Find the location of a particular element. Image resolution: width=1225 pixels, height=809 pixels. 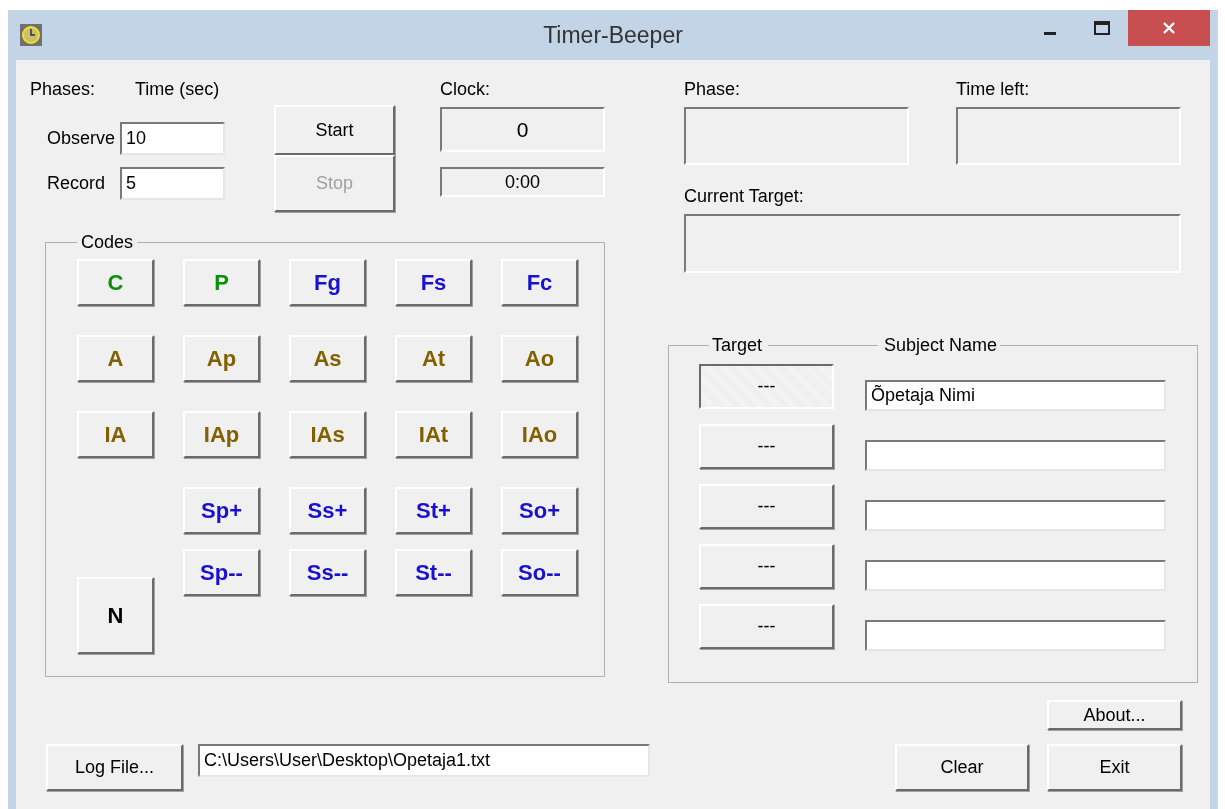

maximize-icon is located at coordinates (1102, 28).